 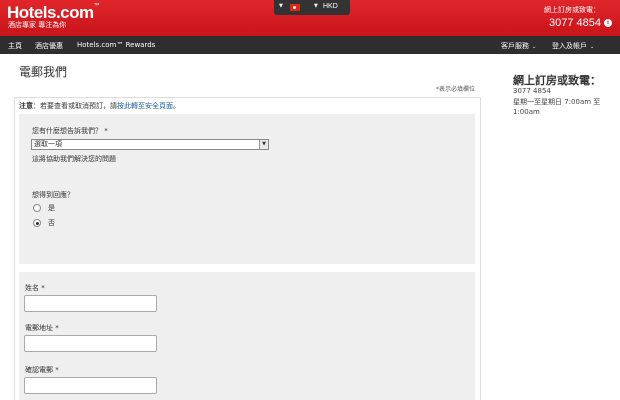 I want to click on phone-label: 網上訂房或致電：, so click(x=572, y=10).